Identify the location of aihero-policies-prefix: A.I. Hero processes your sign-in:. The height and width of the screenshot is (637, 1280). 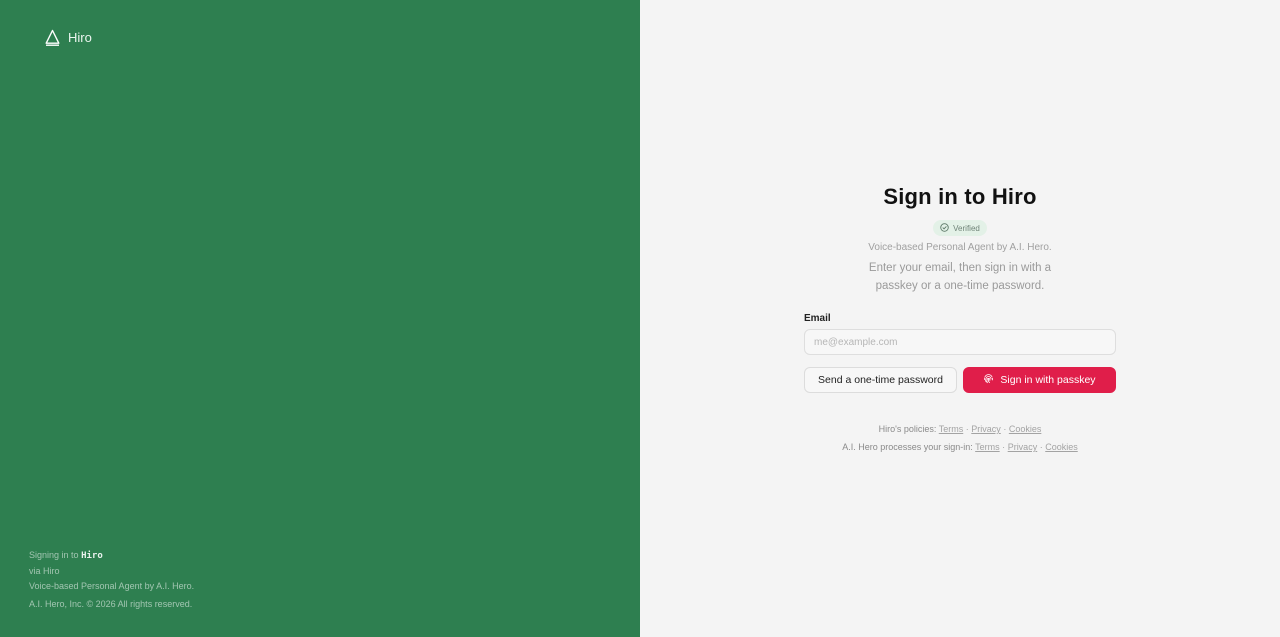
(907, 447).